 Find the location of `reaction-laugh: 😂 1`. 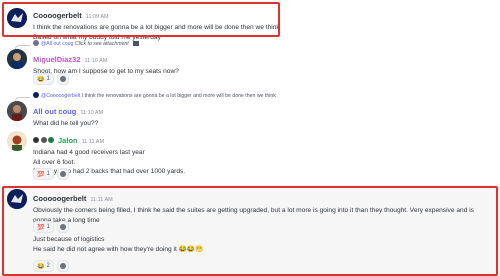

reaction-laugh: 😂 1 is located at coordinates (43, 79).